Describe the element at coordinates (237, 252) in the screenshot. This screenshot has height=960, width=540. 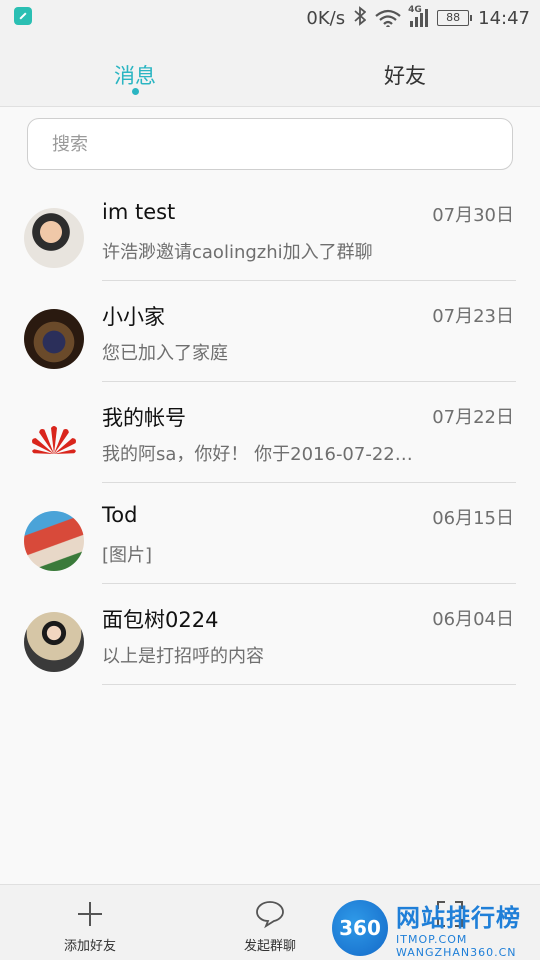
I see `conversation-last-message: 许浩渺邀请caolingzhi加入了群聊` at that location.